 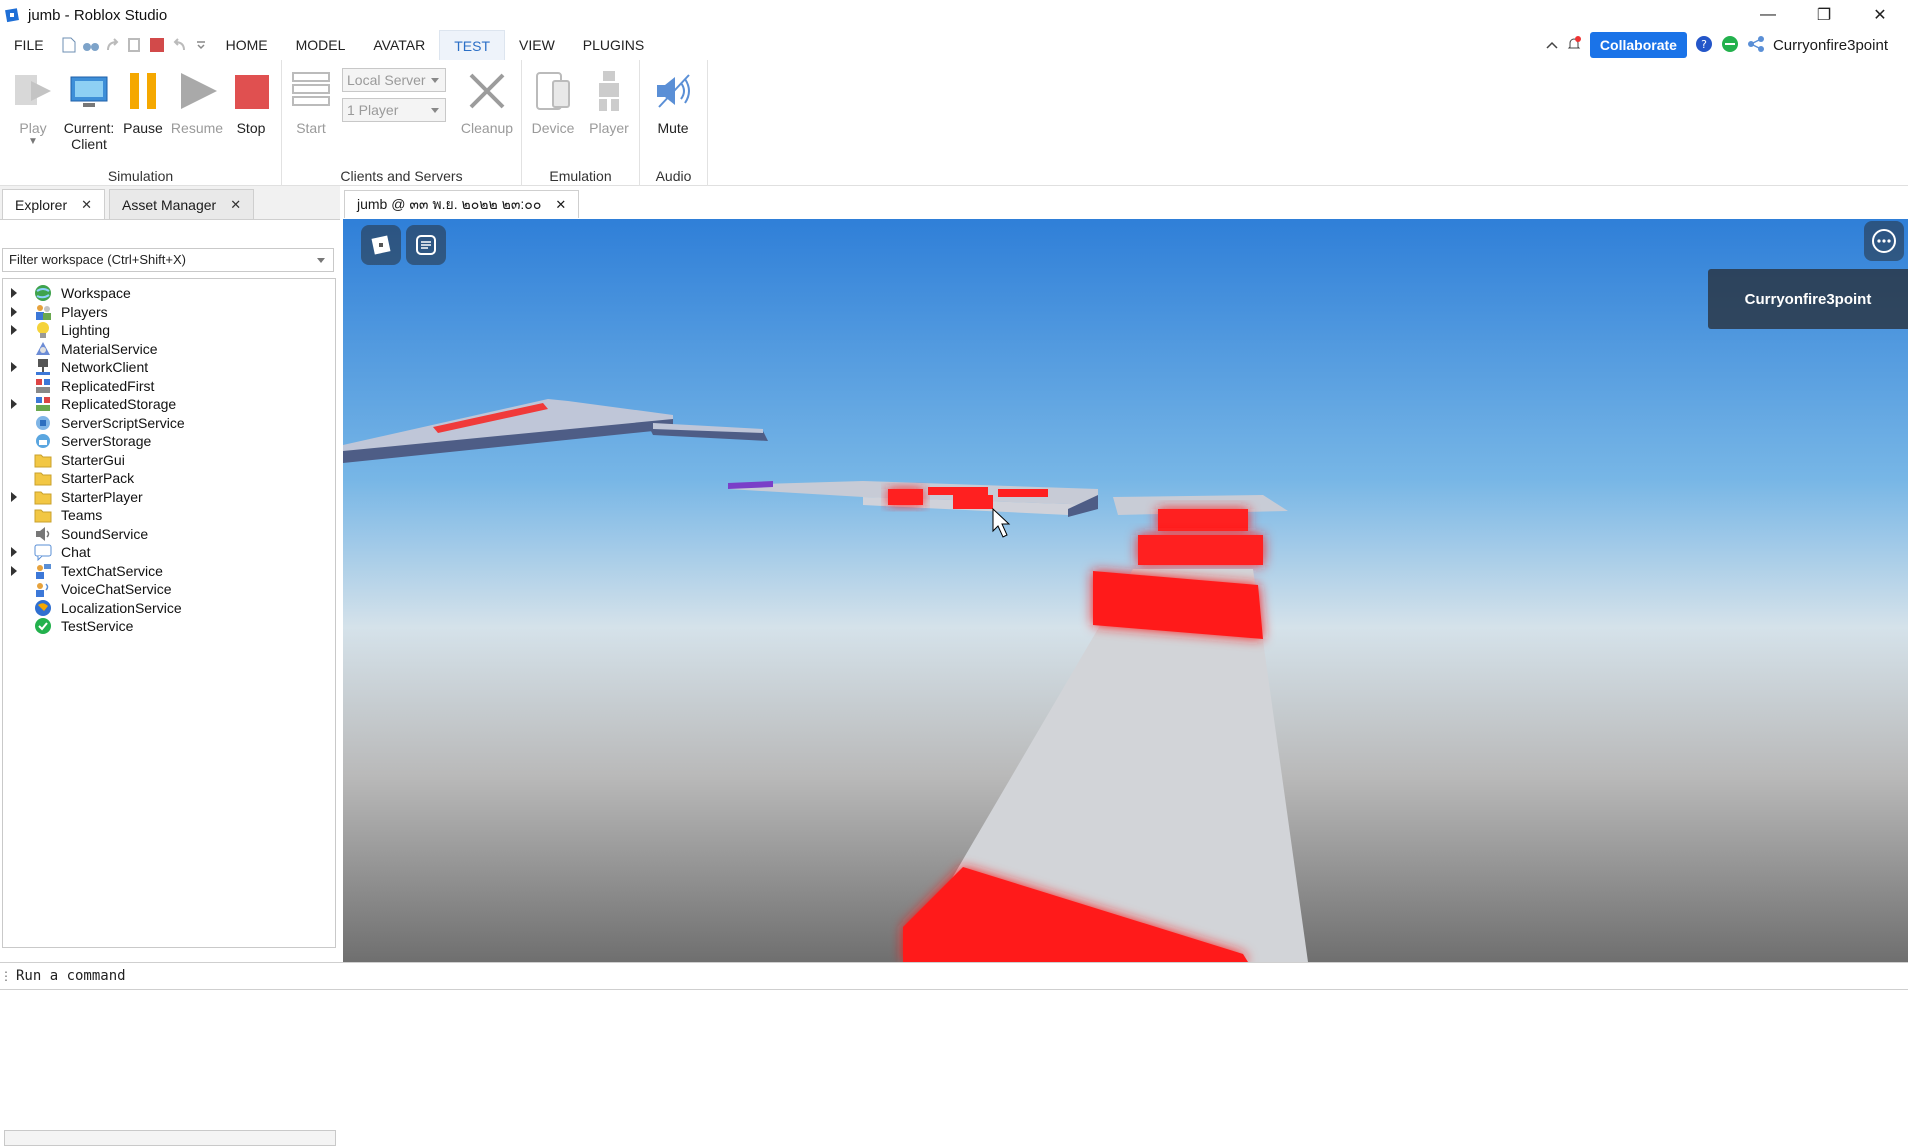 I want to click on publish-icon, so click(x=135, y=45).